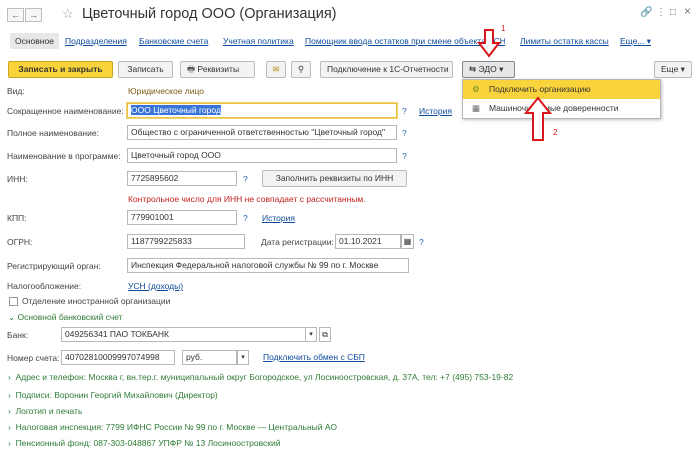  I want to click on tab-main: Основное, so click(34, 41).